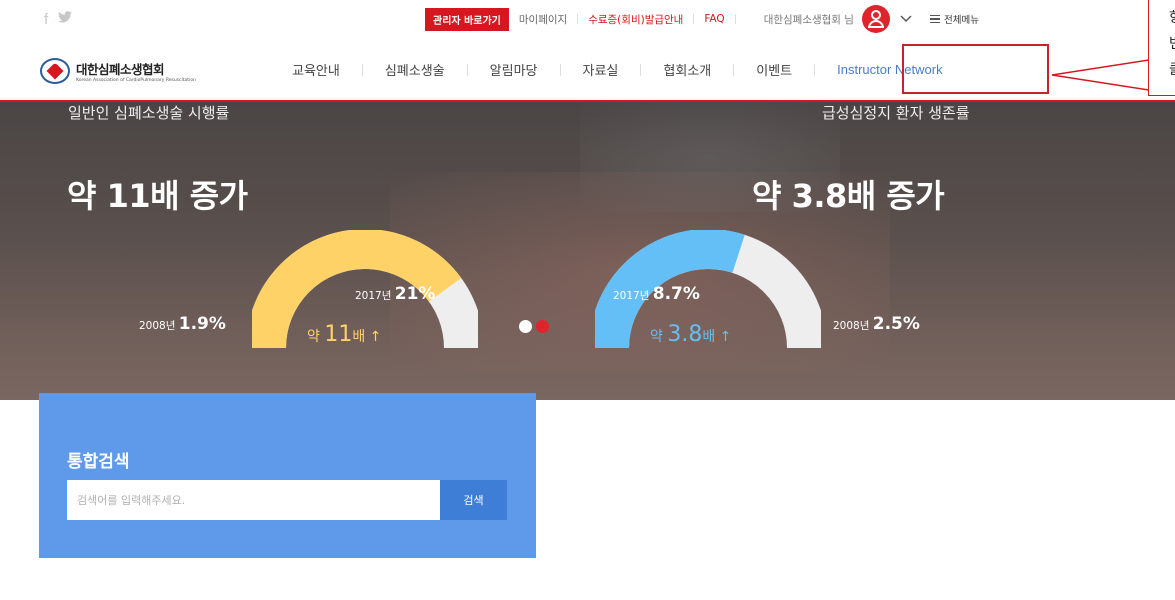 Image resolution: width=1175 pixels, height=600 pixels. Describe the element at coordinates (149, 113) in the screenshot. I see `left-stat-label: 일반인 심폐소생술 시행률` at that location.